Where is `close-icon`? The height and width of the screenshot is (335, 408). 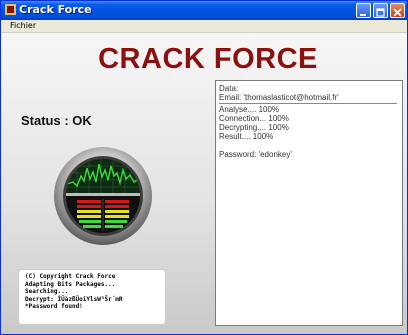
close-icon is located at coordinates (397, 12).